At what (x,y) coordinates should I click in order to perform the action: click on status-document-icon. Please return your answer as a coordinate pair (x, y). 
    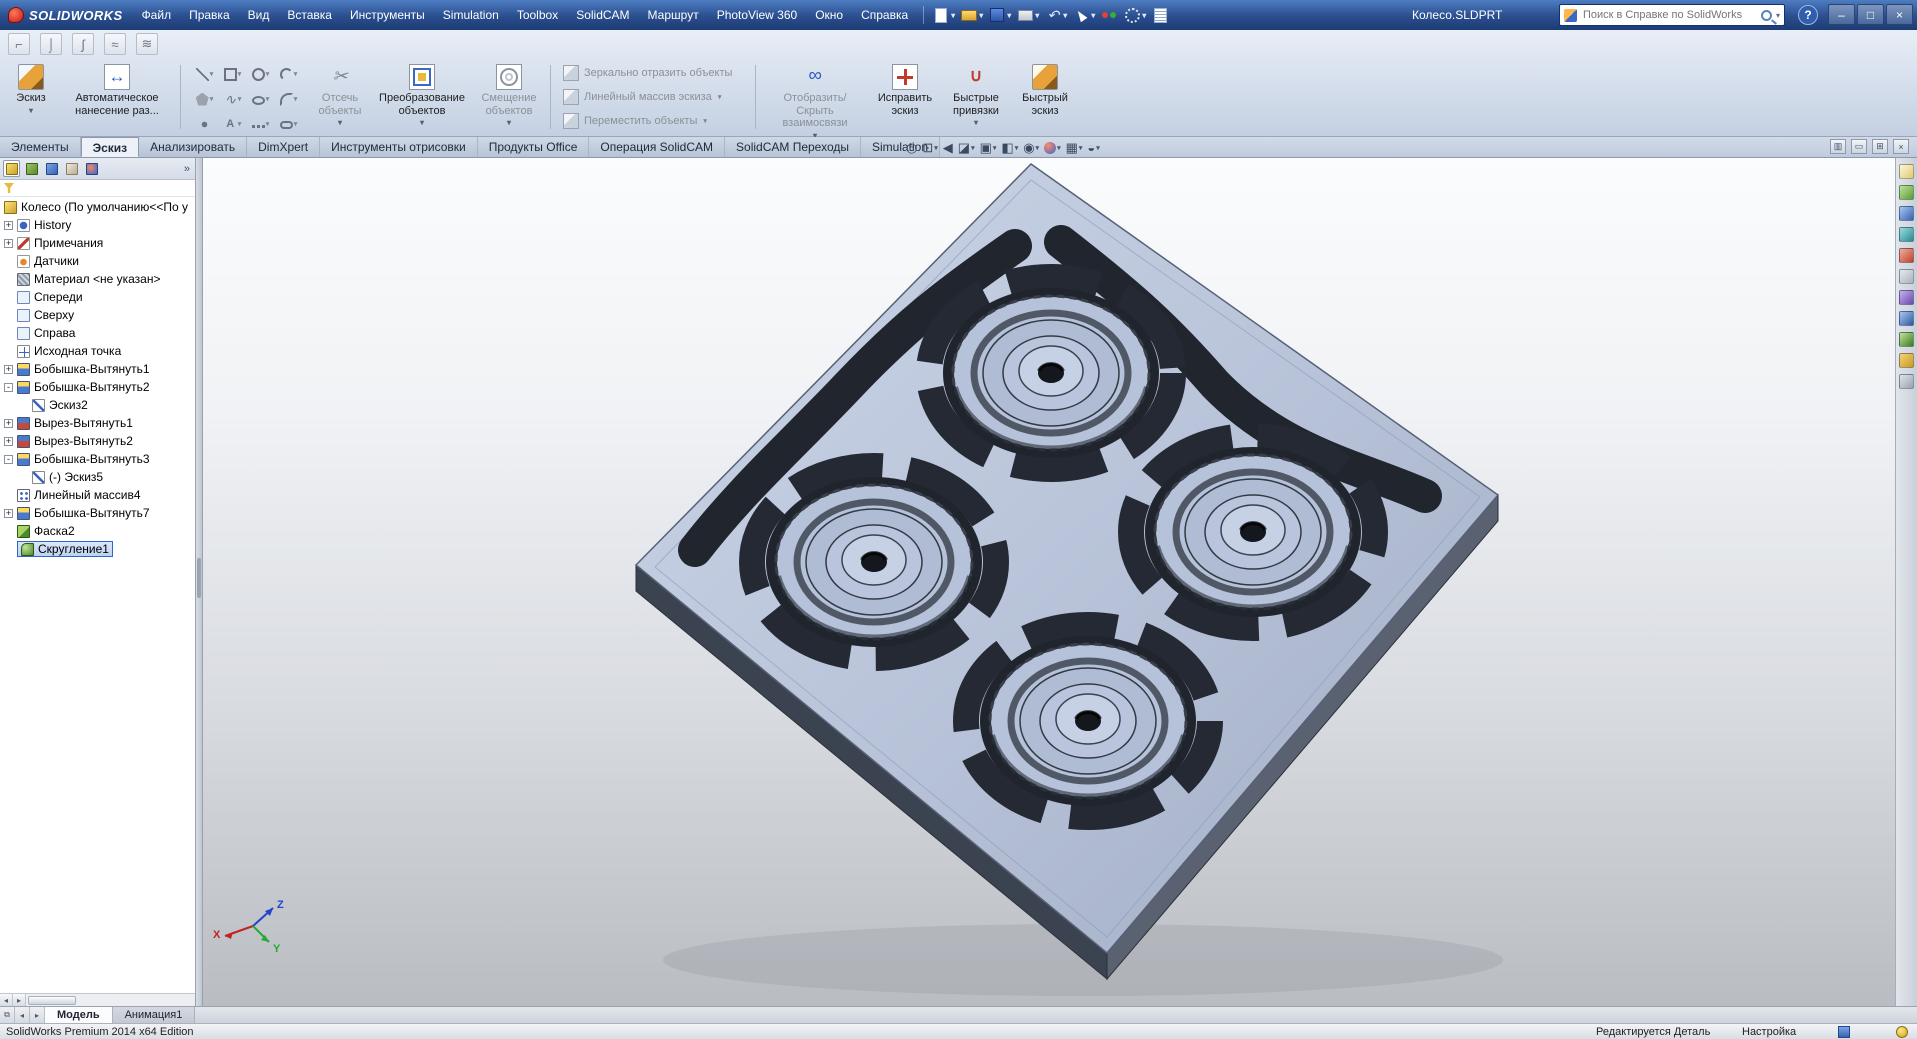
    Looking at the image, I should click on (1844, 1032).